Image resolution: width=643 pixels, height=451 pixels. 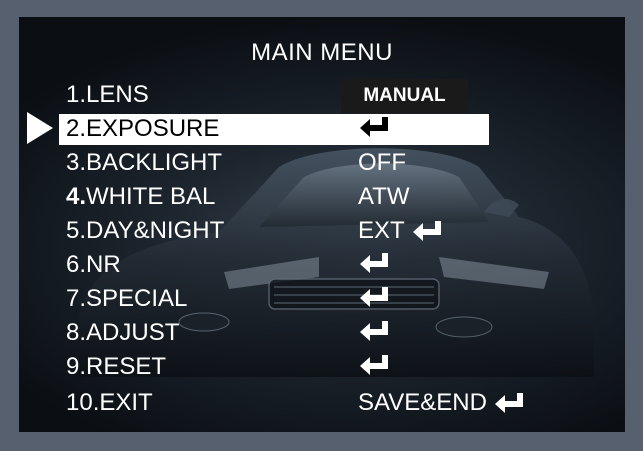 What do you see at coordinates (322, 129) in the screenshot?
I see `menu-item-exposure: 2.EXPOSURE` at bounding box center [322, 129].